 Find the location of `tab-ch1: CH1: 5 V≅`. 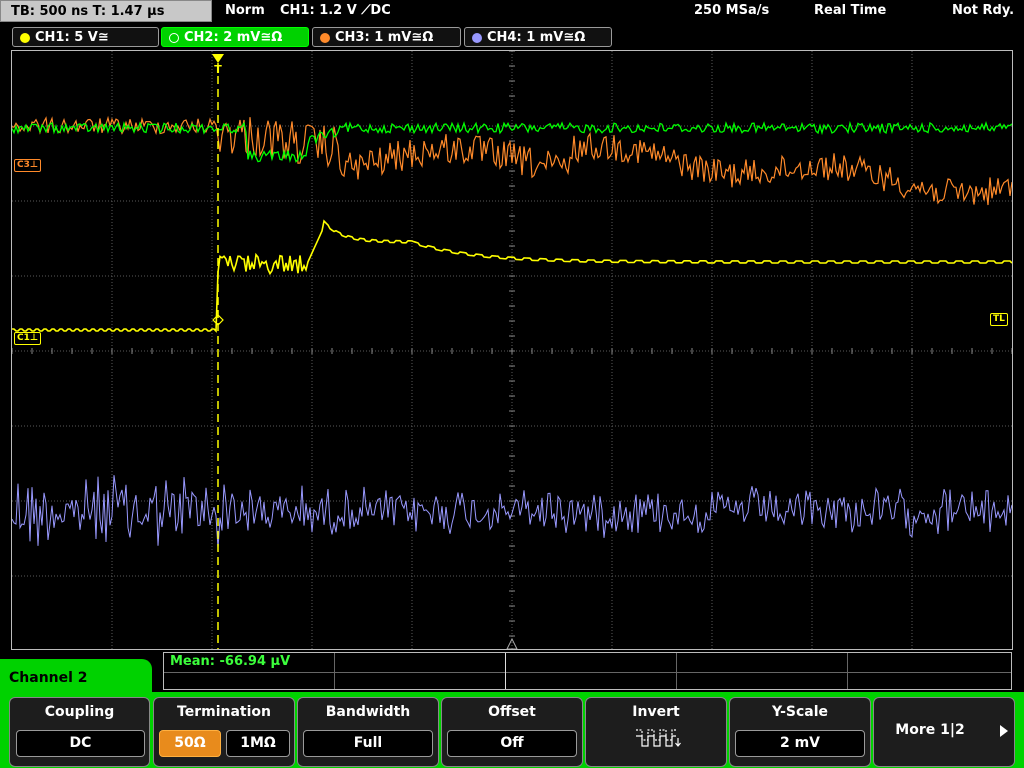

tab-ch1: CH1: 5 V≅ is located at coordinates (85, 37).